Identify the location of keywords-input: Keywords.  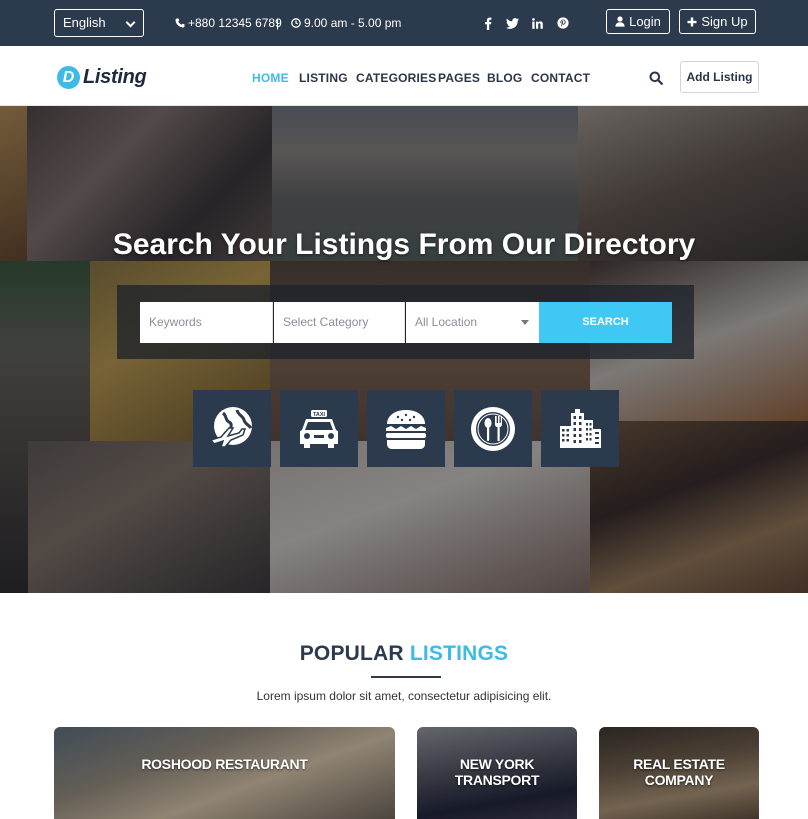
(206, 322).